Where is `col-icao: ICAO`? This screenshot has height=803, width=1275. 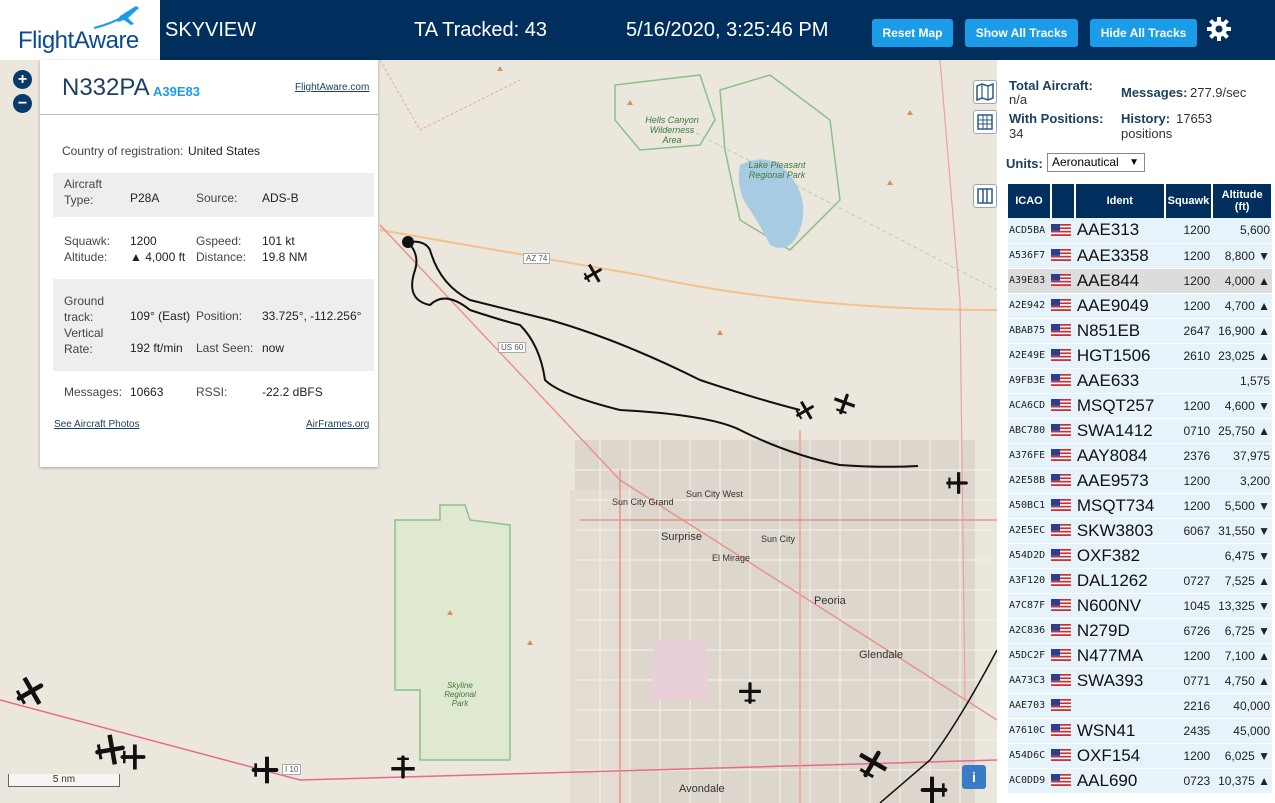 col-icao: ICAO is located at coordinates (1030, 201).